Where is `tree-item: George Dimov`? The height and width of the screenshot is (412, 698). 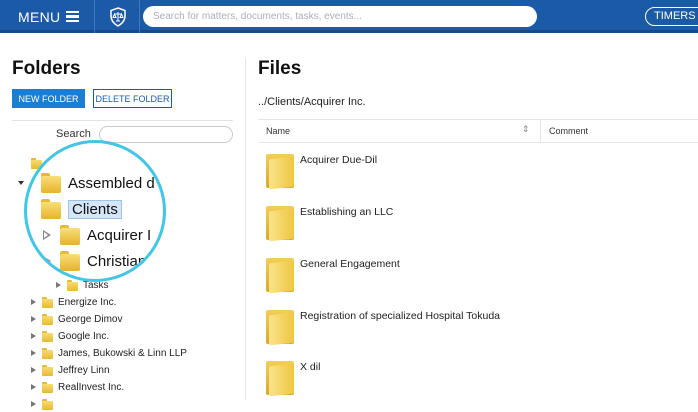 tree-item: George Dimov is located at coordinates (76, 319).